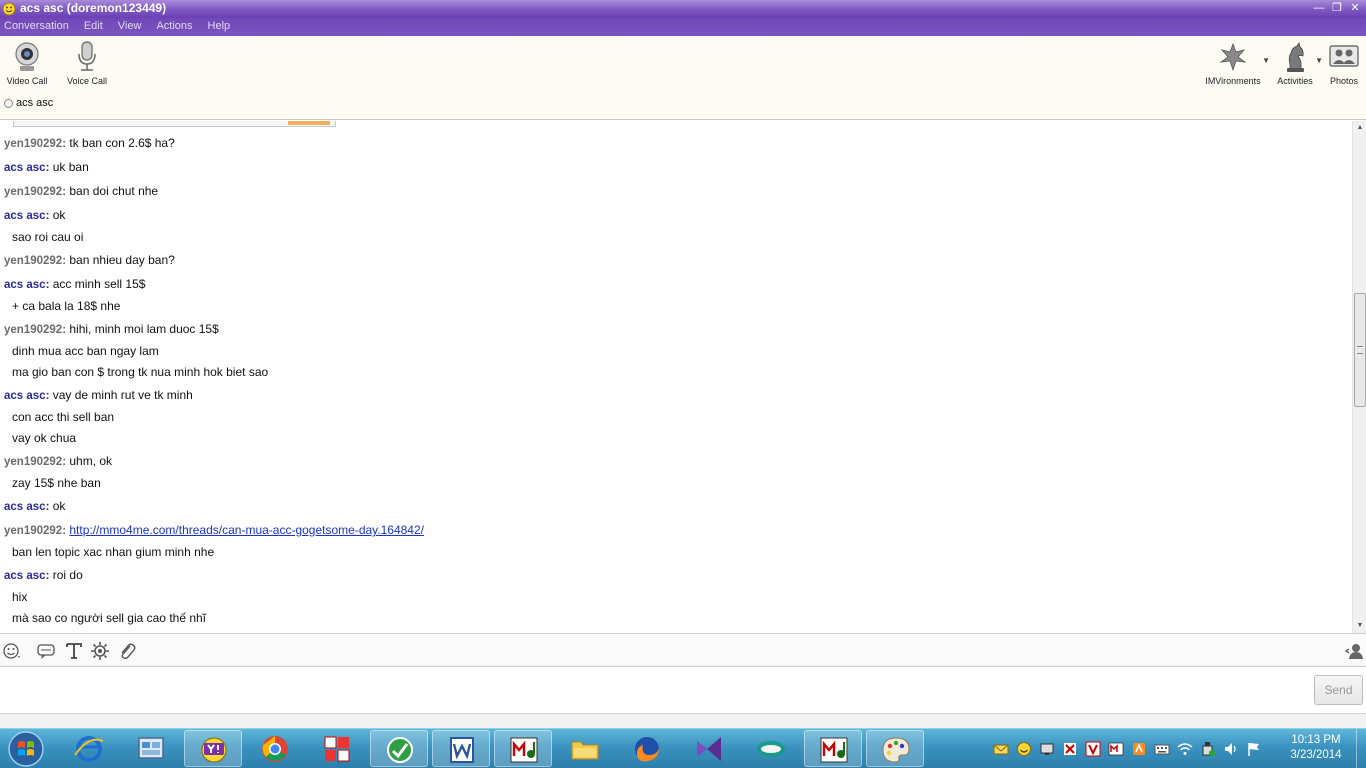 The height and width of the screenshot is (768, 1366). I want to click on taskbar-yahoo-messenger, so click(213, 748).